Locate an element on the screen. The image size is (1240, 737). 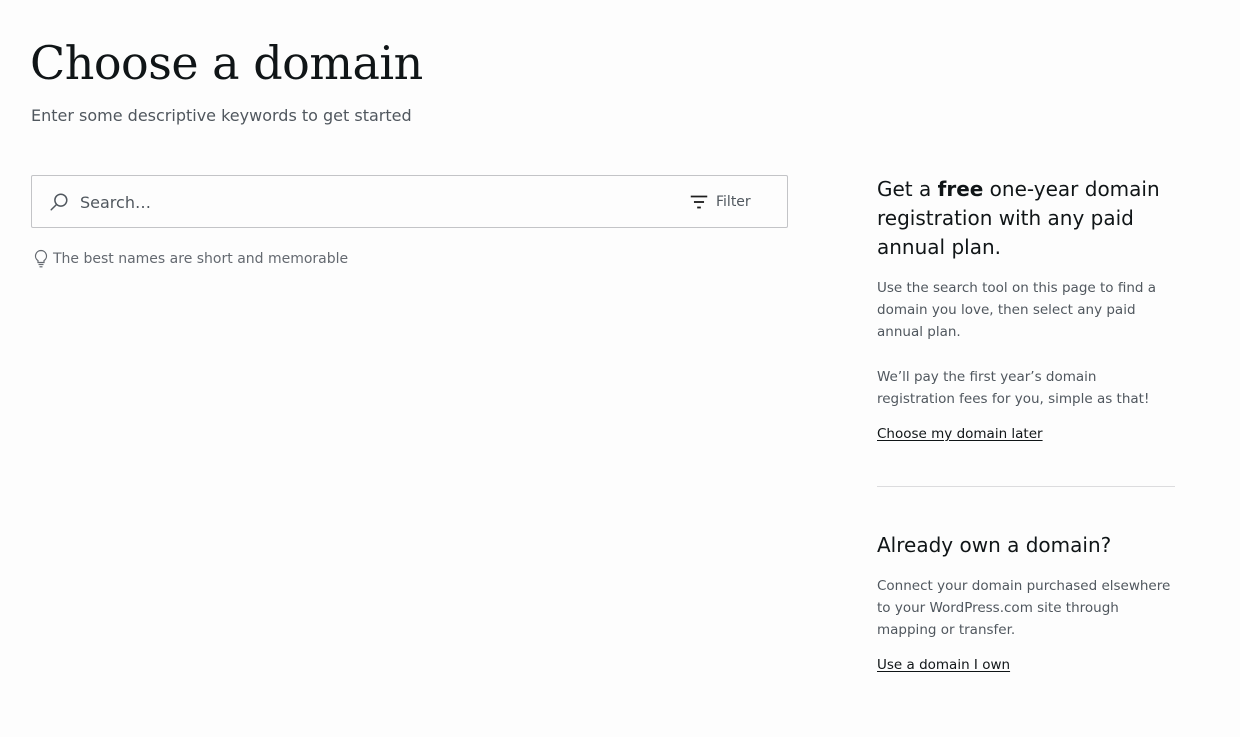
domain-search-box: Filter is located at coordinates (409, 201).